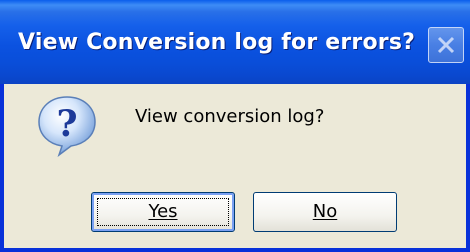 This screenshot has width=470, height=252. I want to click on no-button: No, so click(325, 212).